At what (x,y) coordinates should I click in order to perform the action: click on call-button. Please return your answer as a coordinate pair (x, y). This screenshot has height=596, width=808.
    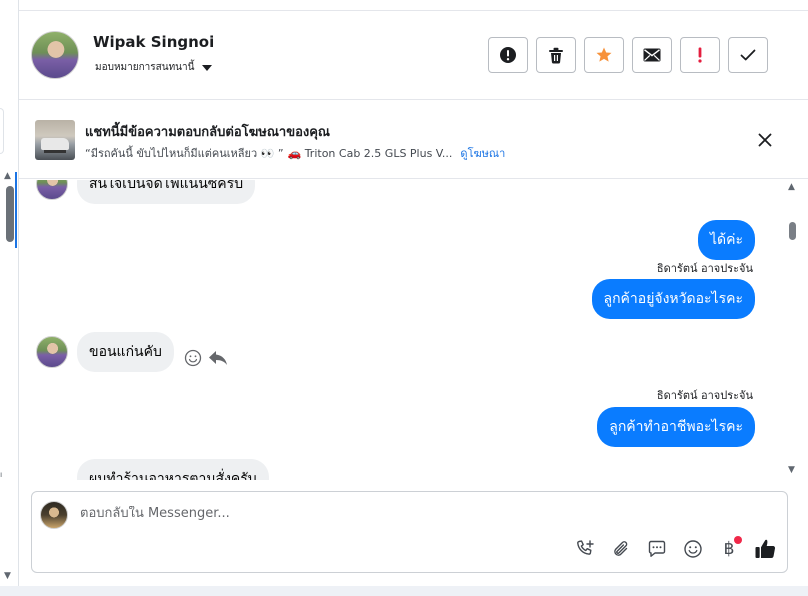
    Looking at the image, I should click on (585, 549).